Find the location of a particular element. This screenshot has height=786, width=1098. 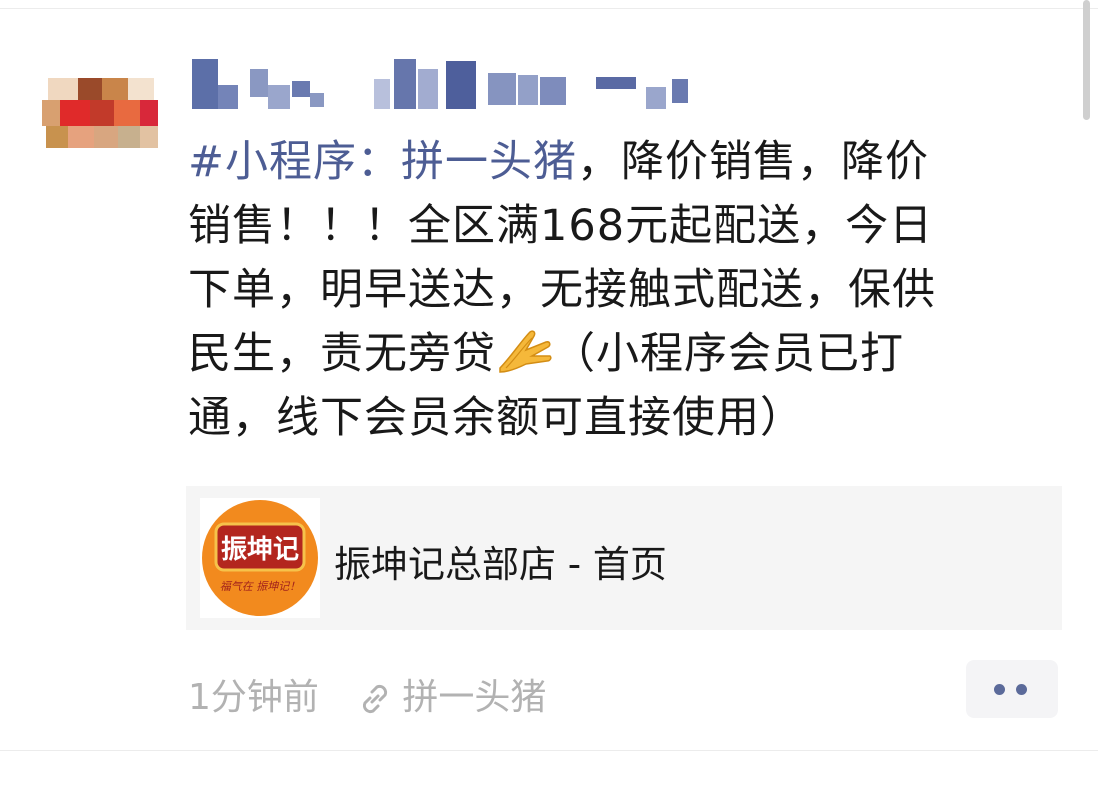

post-meta: 1分钟前 拼一头猪 is located at coordinates (367, 694).